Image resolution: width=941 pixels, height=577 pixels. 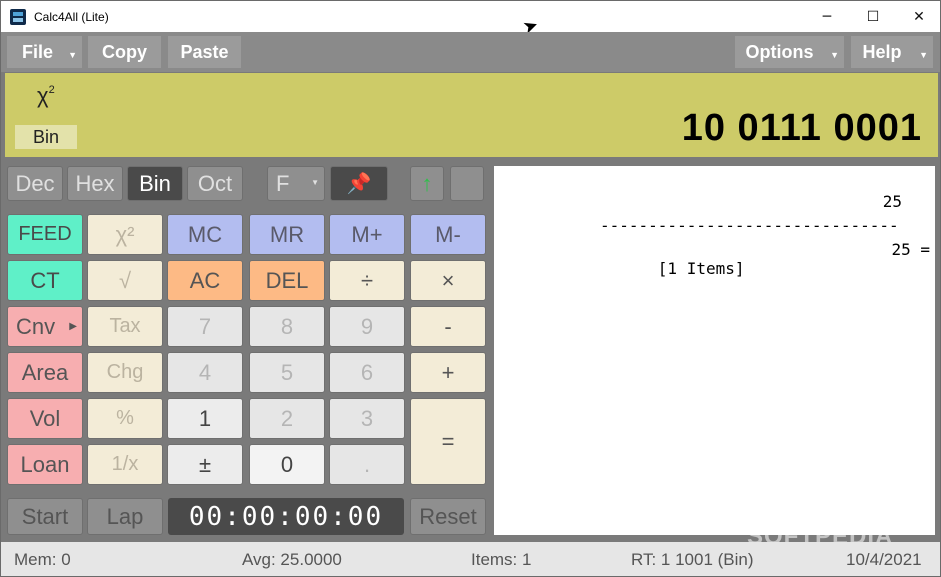 What do you see at coordinates (448, 372) in the screenshot?
I see `plus-button: +` at bounding box center [448, 372].